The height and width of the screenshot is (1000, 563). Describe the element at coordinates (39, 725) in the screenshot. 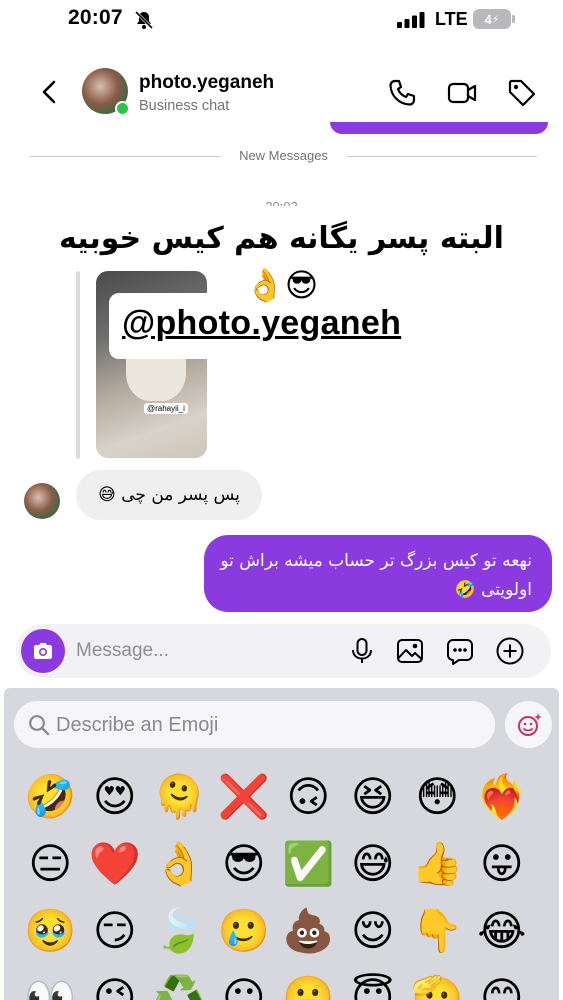

I see `search-icon` at that location.